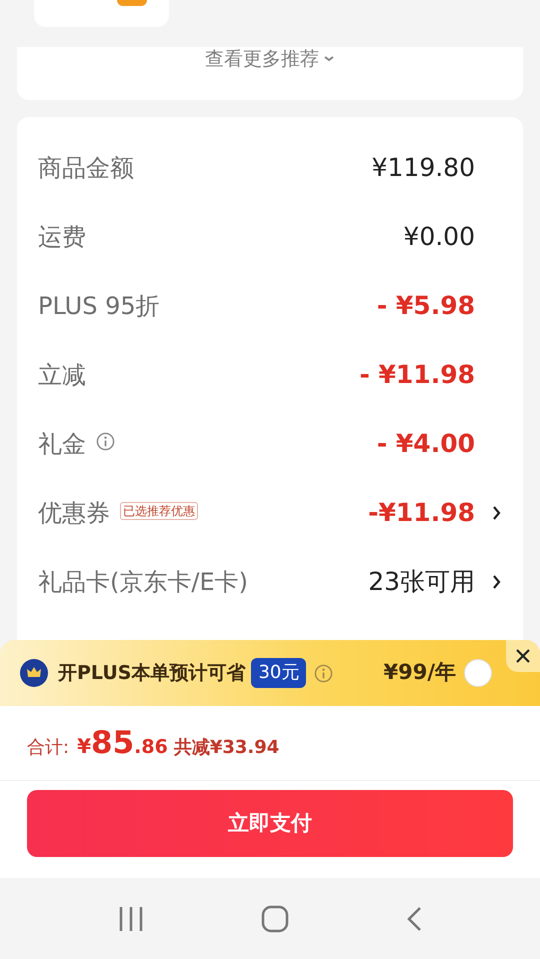 This screenshot has height=959, width=540. Describe the element at coordinates (274, 918) in the screenshot. I see `home-icon` at that location.